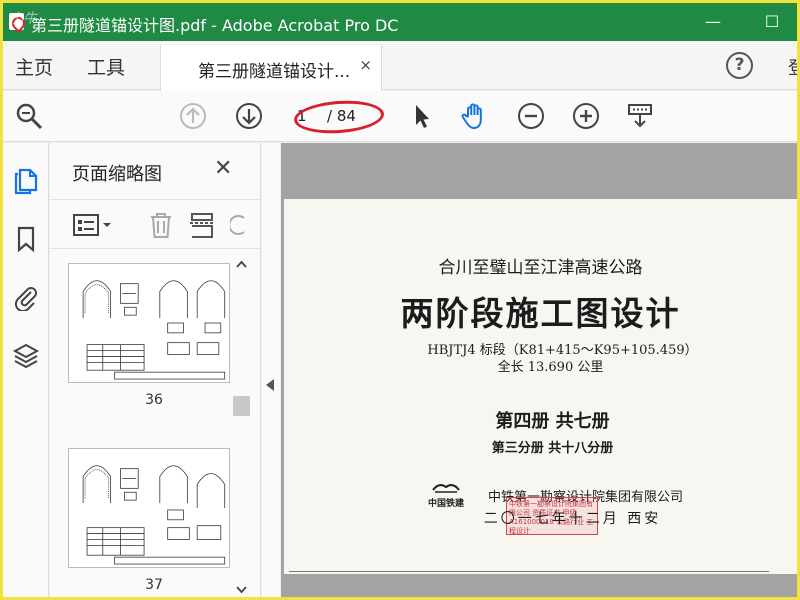 The height and width of the screenshot is (600, 800). What do you see at coordinates (202, 225) in the screenshot?
I see `insert-page-icon` at bounding box center [202, 225].